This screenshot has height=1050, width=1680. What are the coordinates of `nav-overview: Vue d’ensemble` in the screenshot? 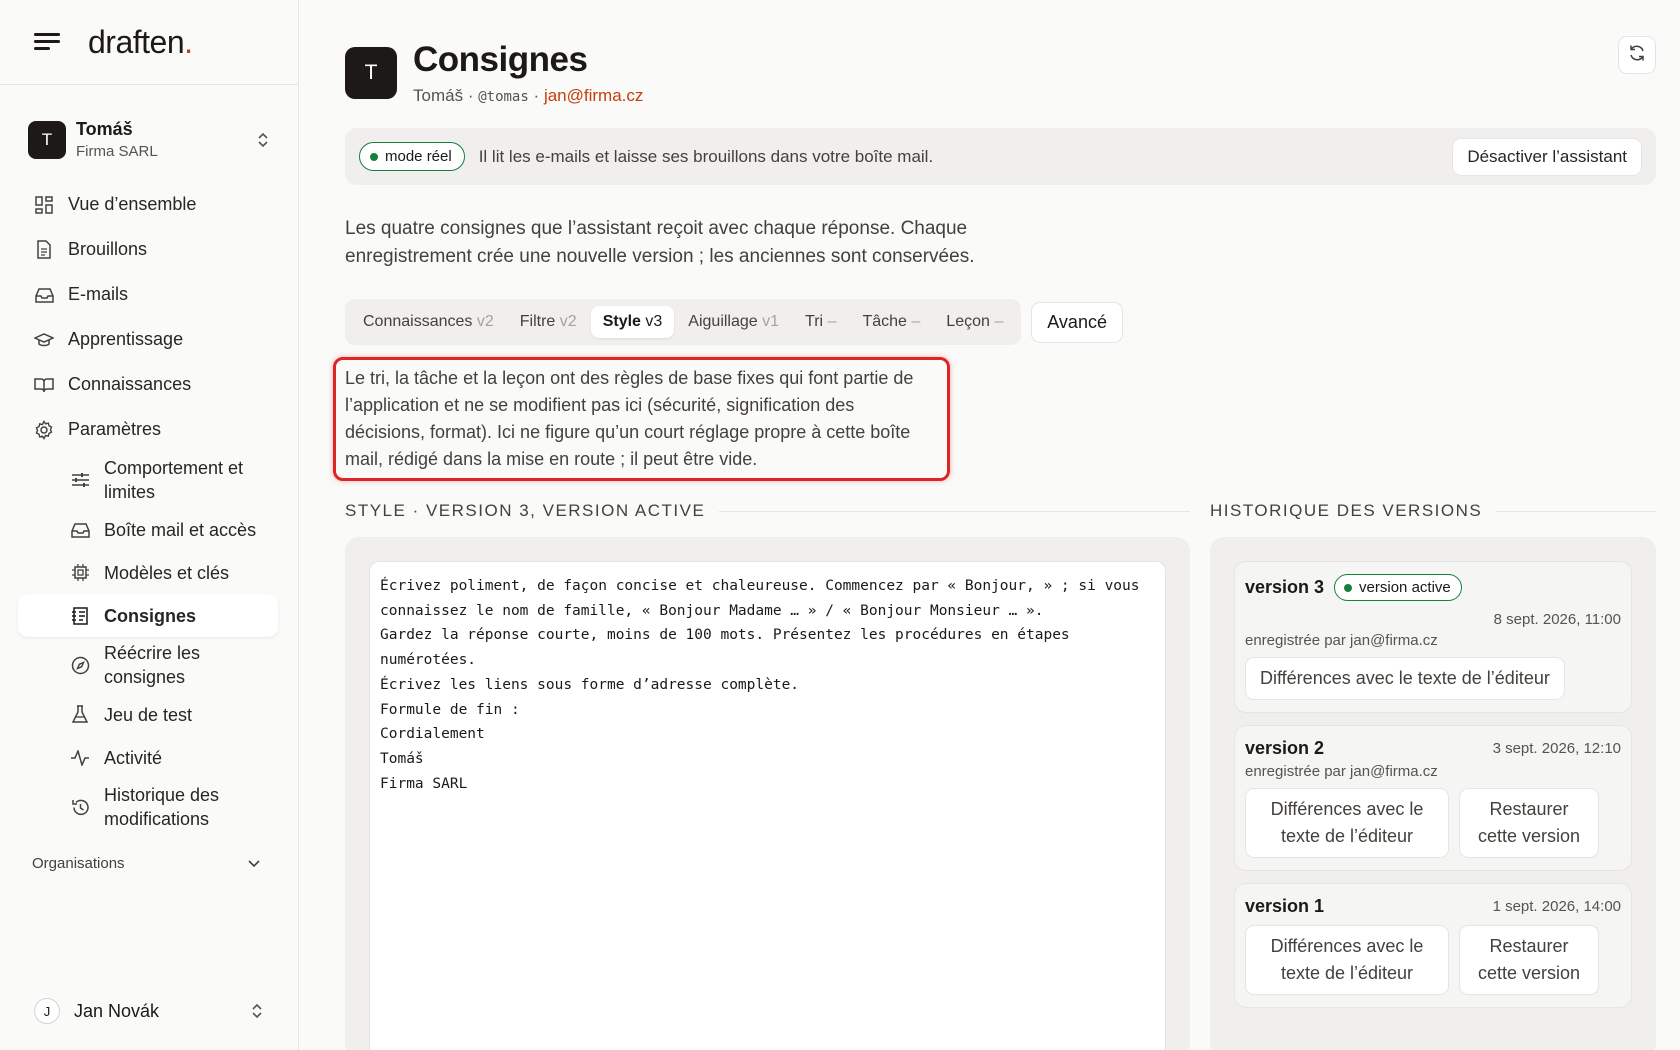 It's located at (149, 204).